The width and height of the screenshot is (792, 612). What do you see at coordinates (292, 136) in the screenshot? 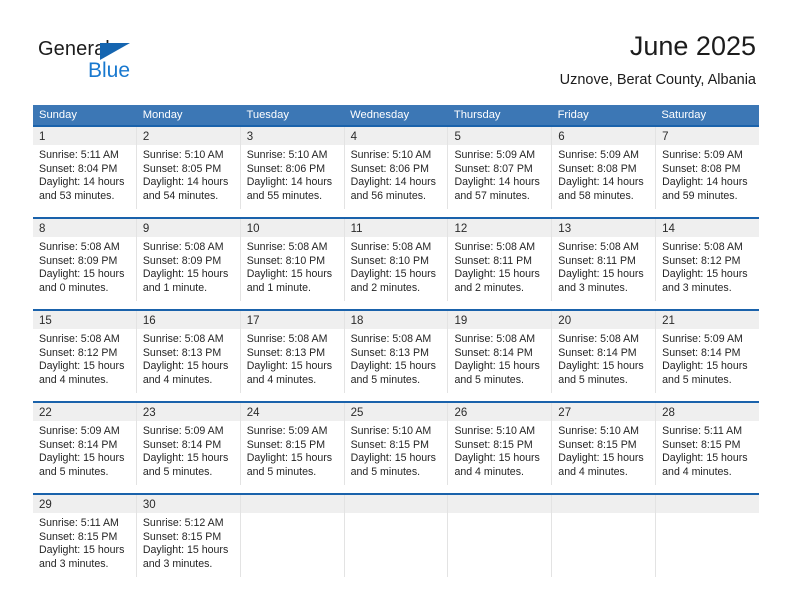
I see `day-number-band: 3` at bounding box center [292, 136].